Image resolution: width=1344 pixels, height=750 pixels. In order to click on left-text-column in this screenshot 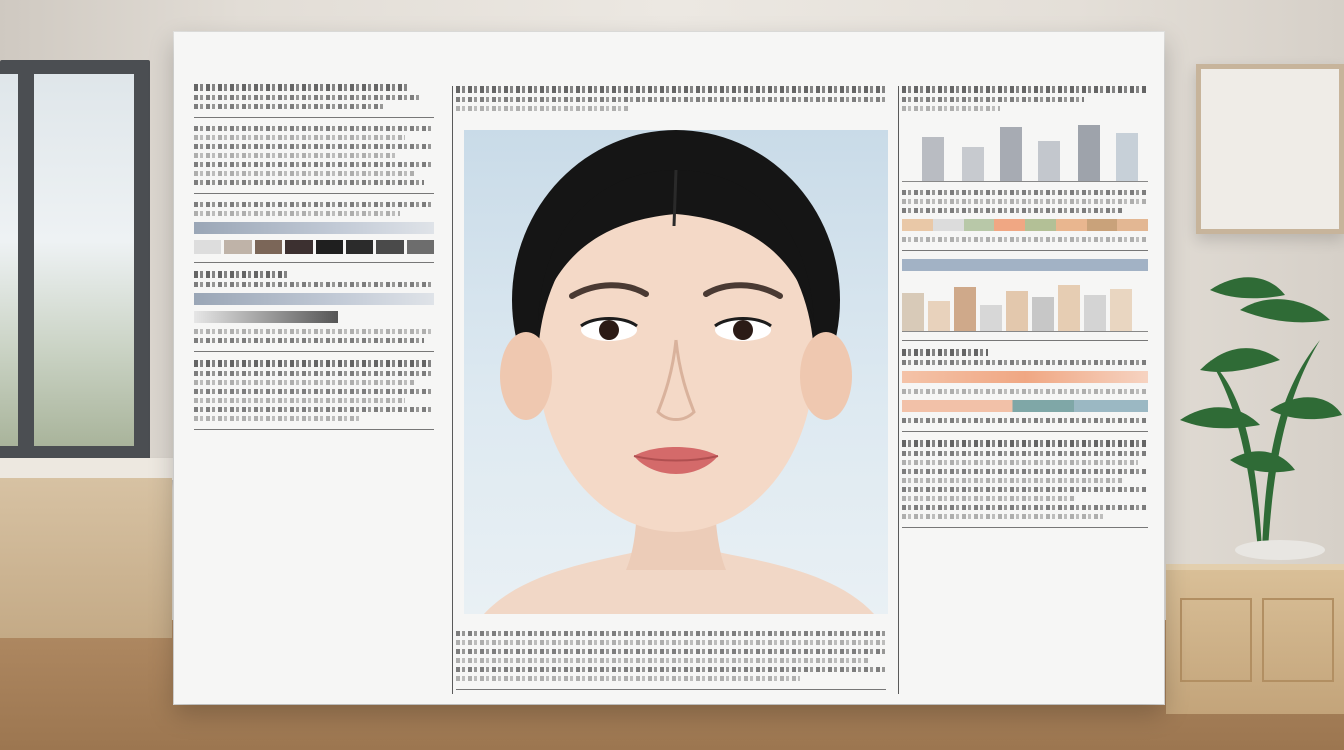, I will do `click(314, 386)`.